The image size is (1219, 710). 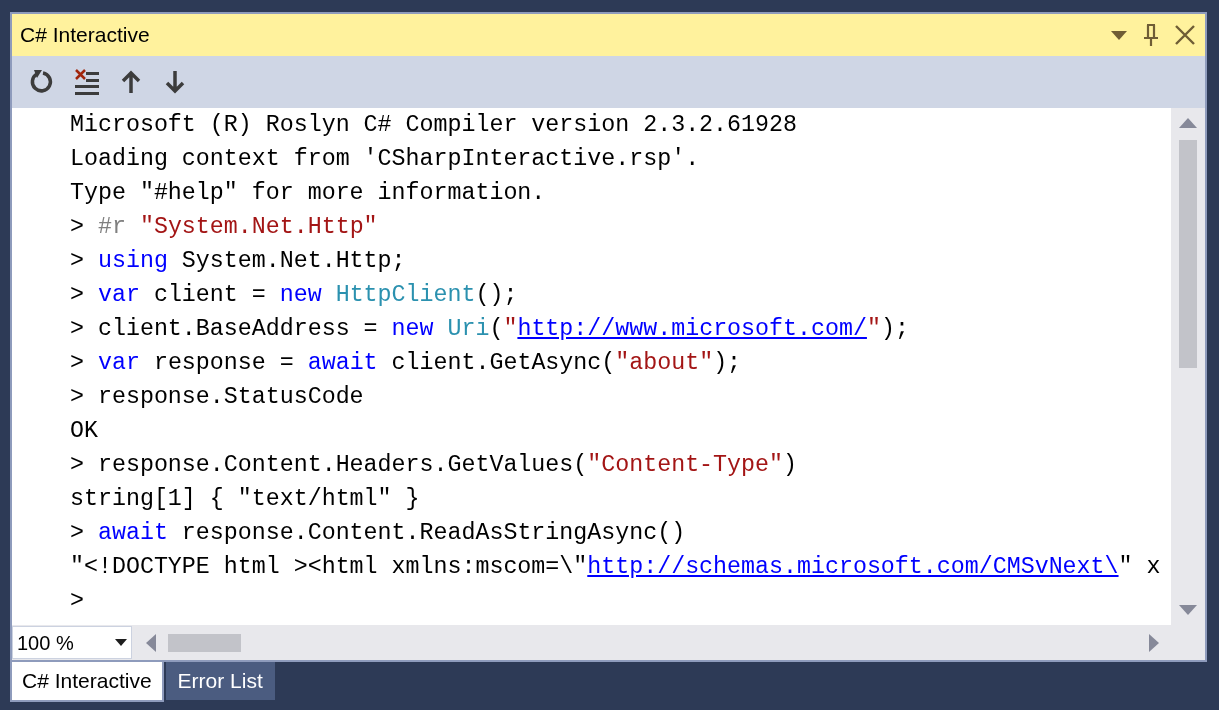 I want to click on arrow-down-icon, so click(x=175, y=82).